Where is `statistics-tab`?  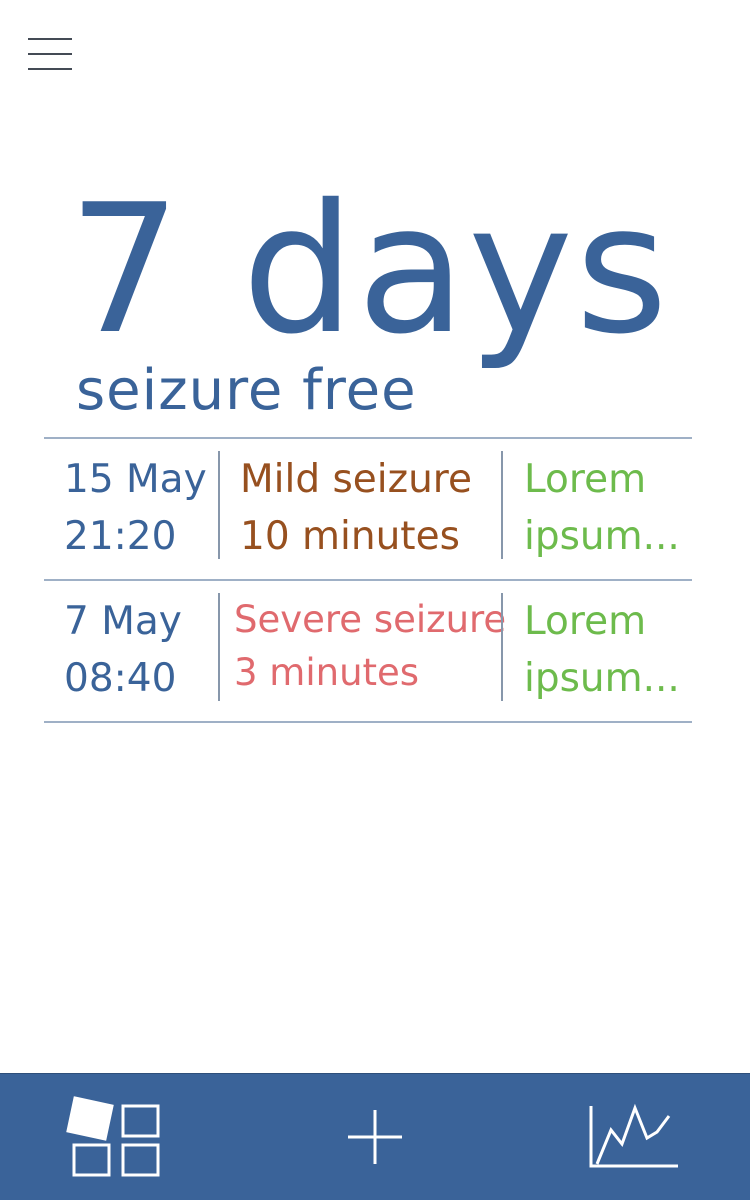
statistics-tab is located at coordinates (635, 1139).